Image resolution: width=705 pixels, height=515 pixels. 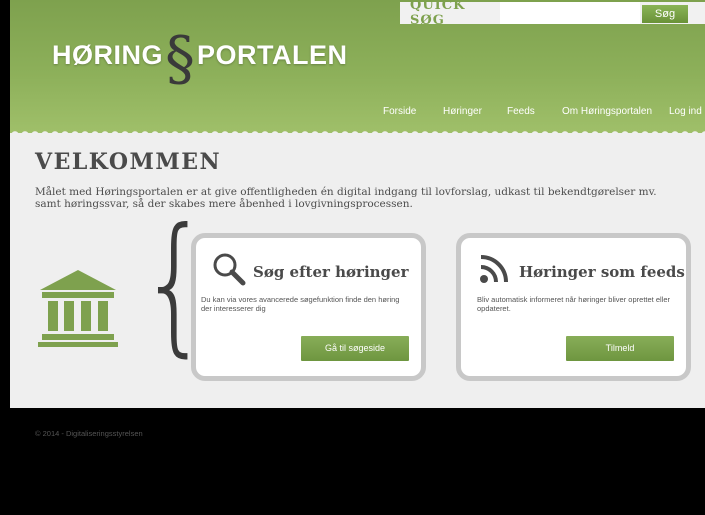 I want to click on subscribe-button: Tilmeld, so click(x=620, y=348).